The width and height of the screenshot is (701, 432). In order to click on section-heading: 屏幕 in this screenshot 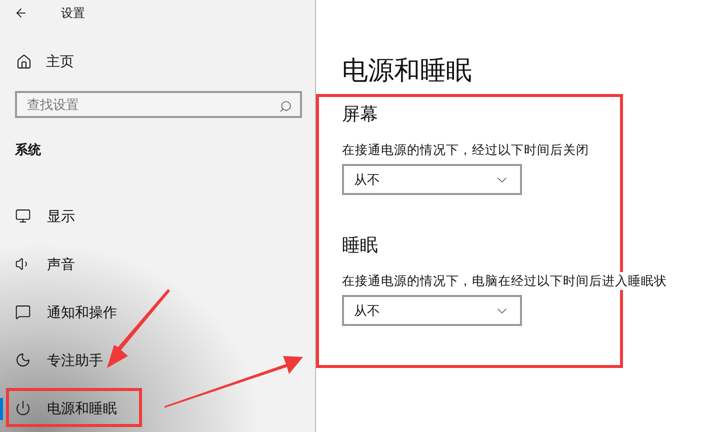, I will do `click(360, 114)`.